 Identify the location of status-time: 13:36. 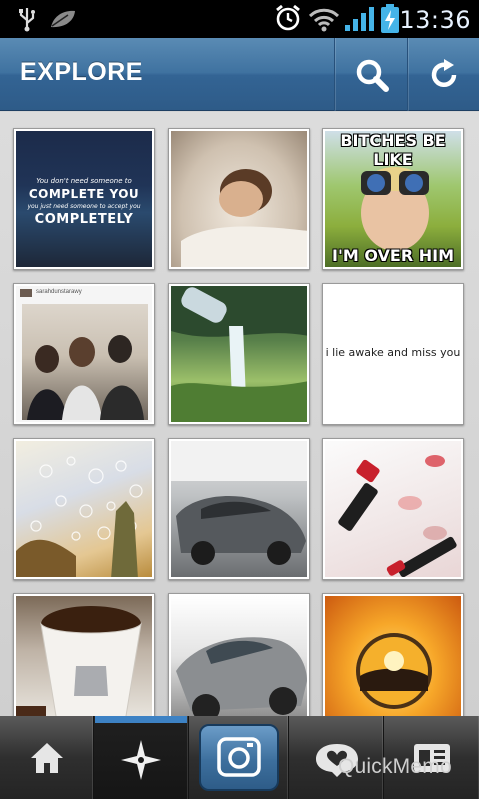
(435, 20).